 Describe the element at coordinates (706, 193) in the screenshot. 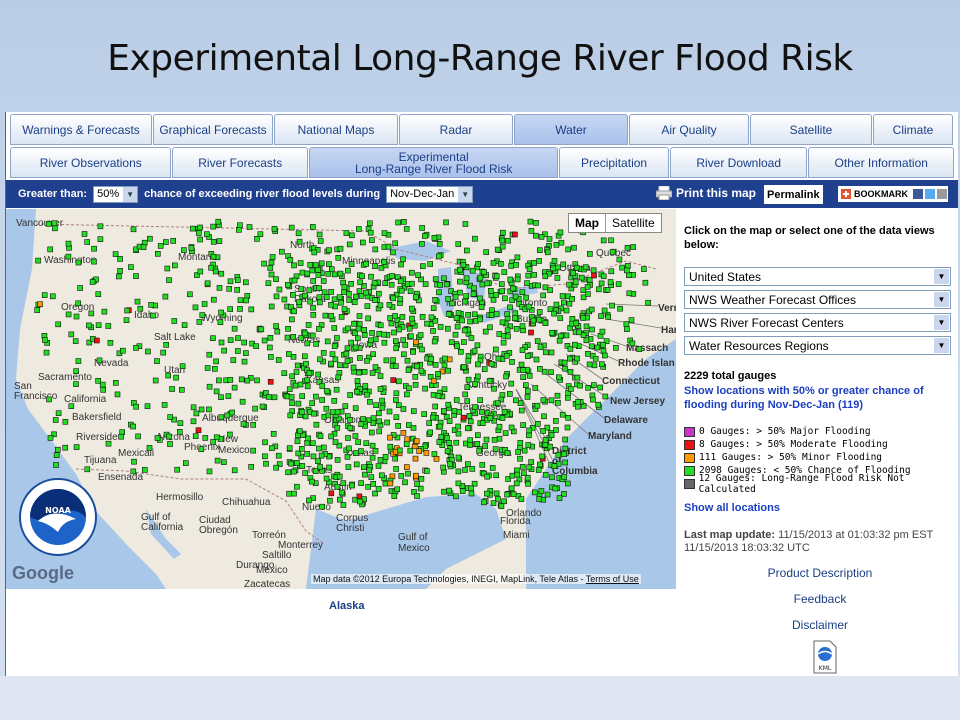

I see `print-map-link: Print this map` at that location.